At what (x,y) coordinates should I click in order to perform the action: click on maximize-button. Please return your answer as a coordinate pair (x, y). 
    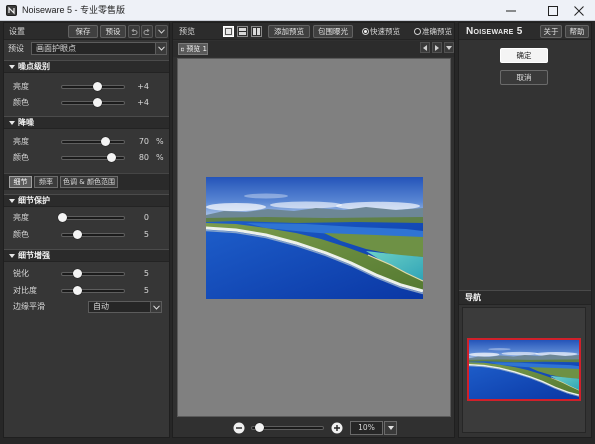
    Looking at the image, I should click on (553, 10).